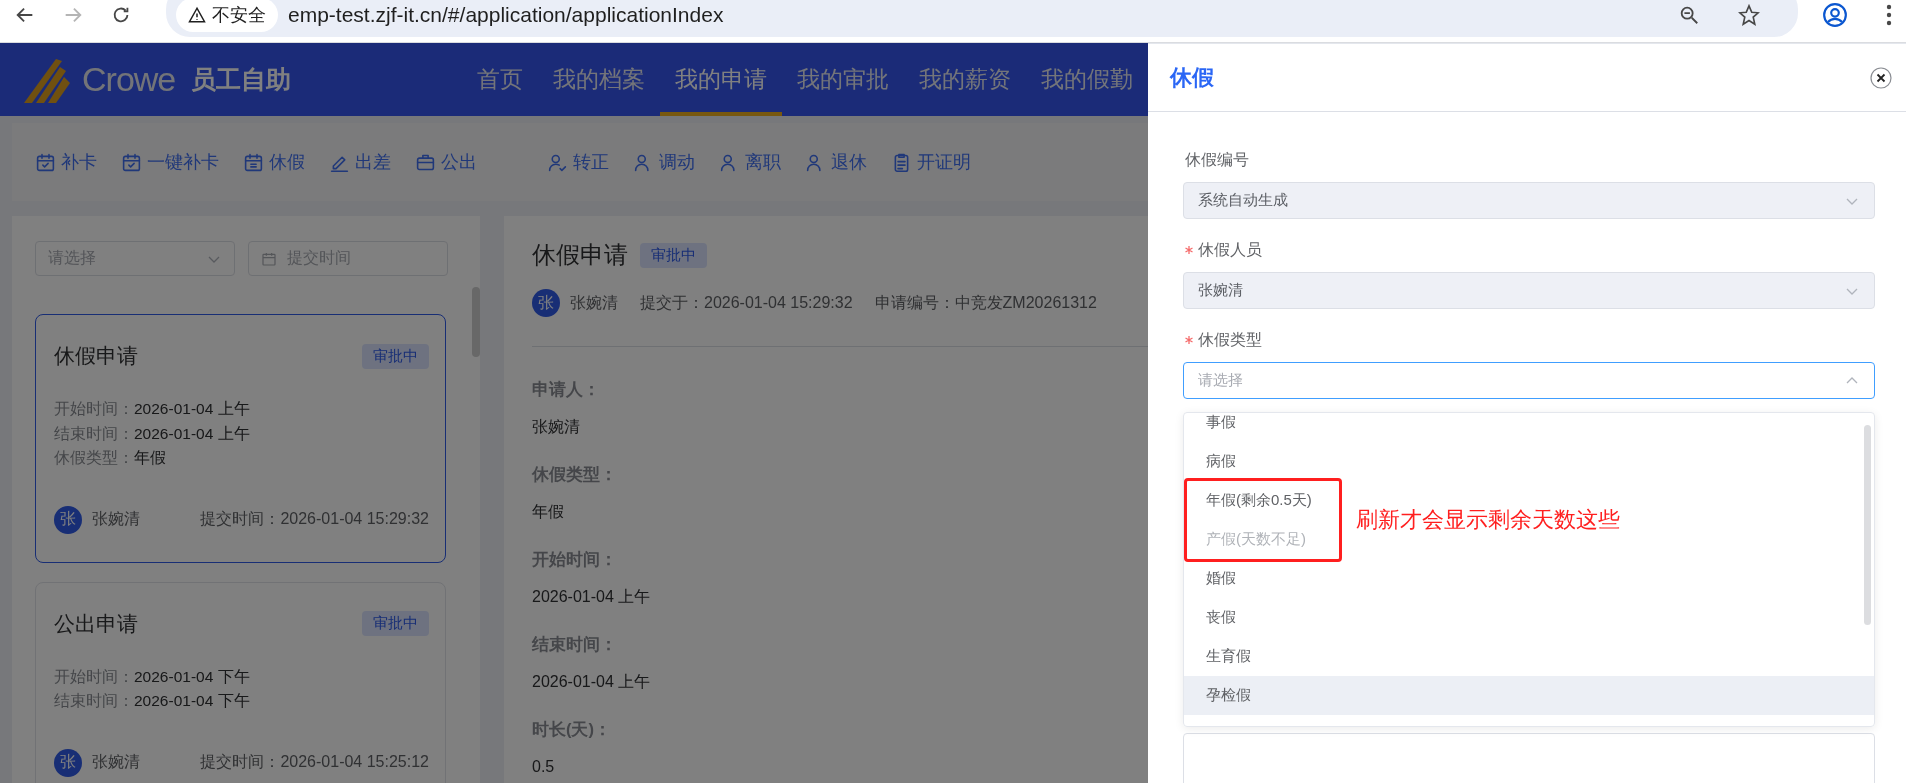  Describe the element at coordinates (274, 162) in the screenshot. I see `toolbar-button: 休假` at that location.